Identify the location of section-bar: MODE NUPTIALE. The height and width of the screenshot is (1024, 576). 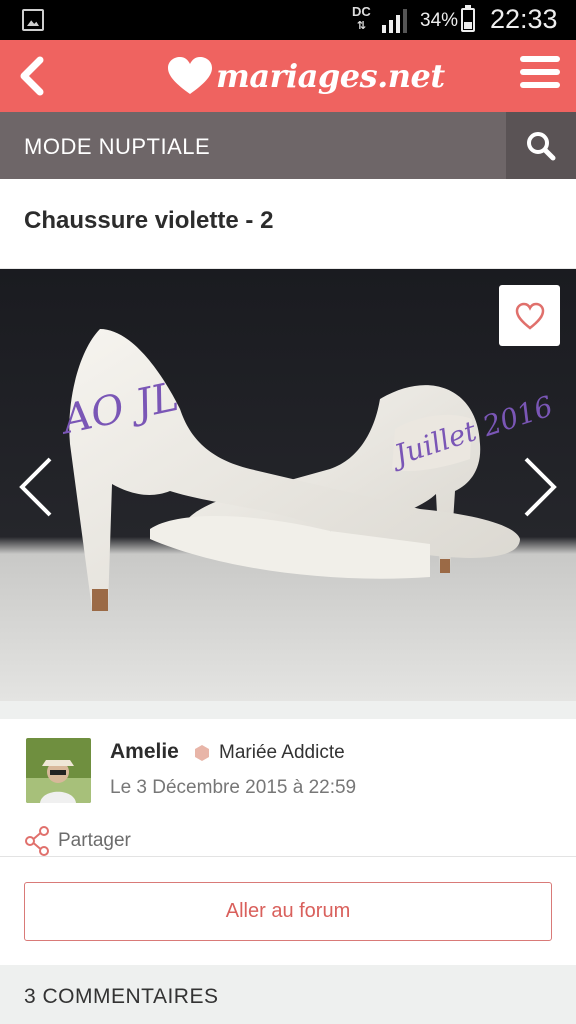
(288, 145).